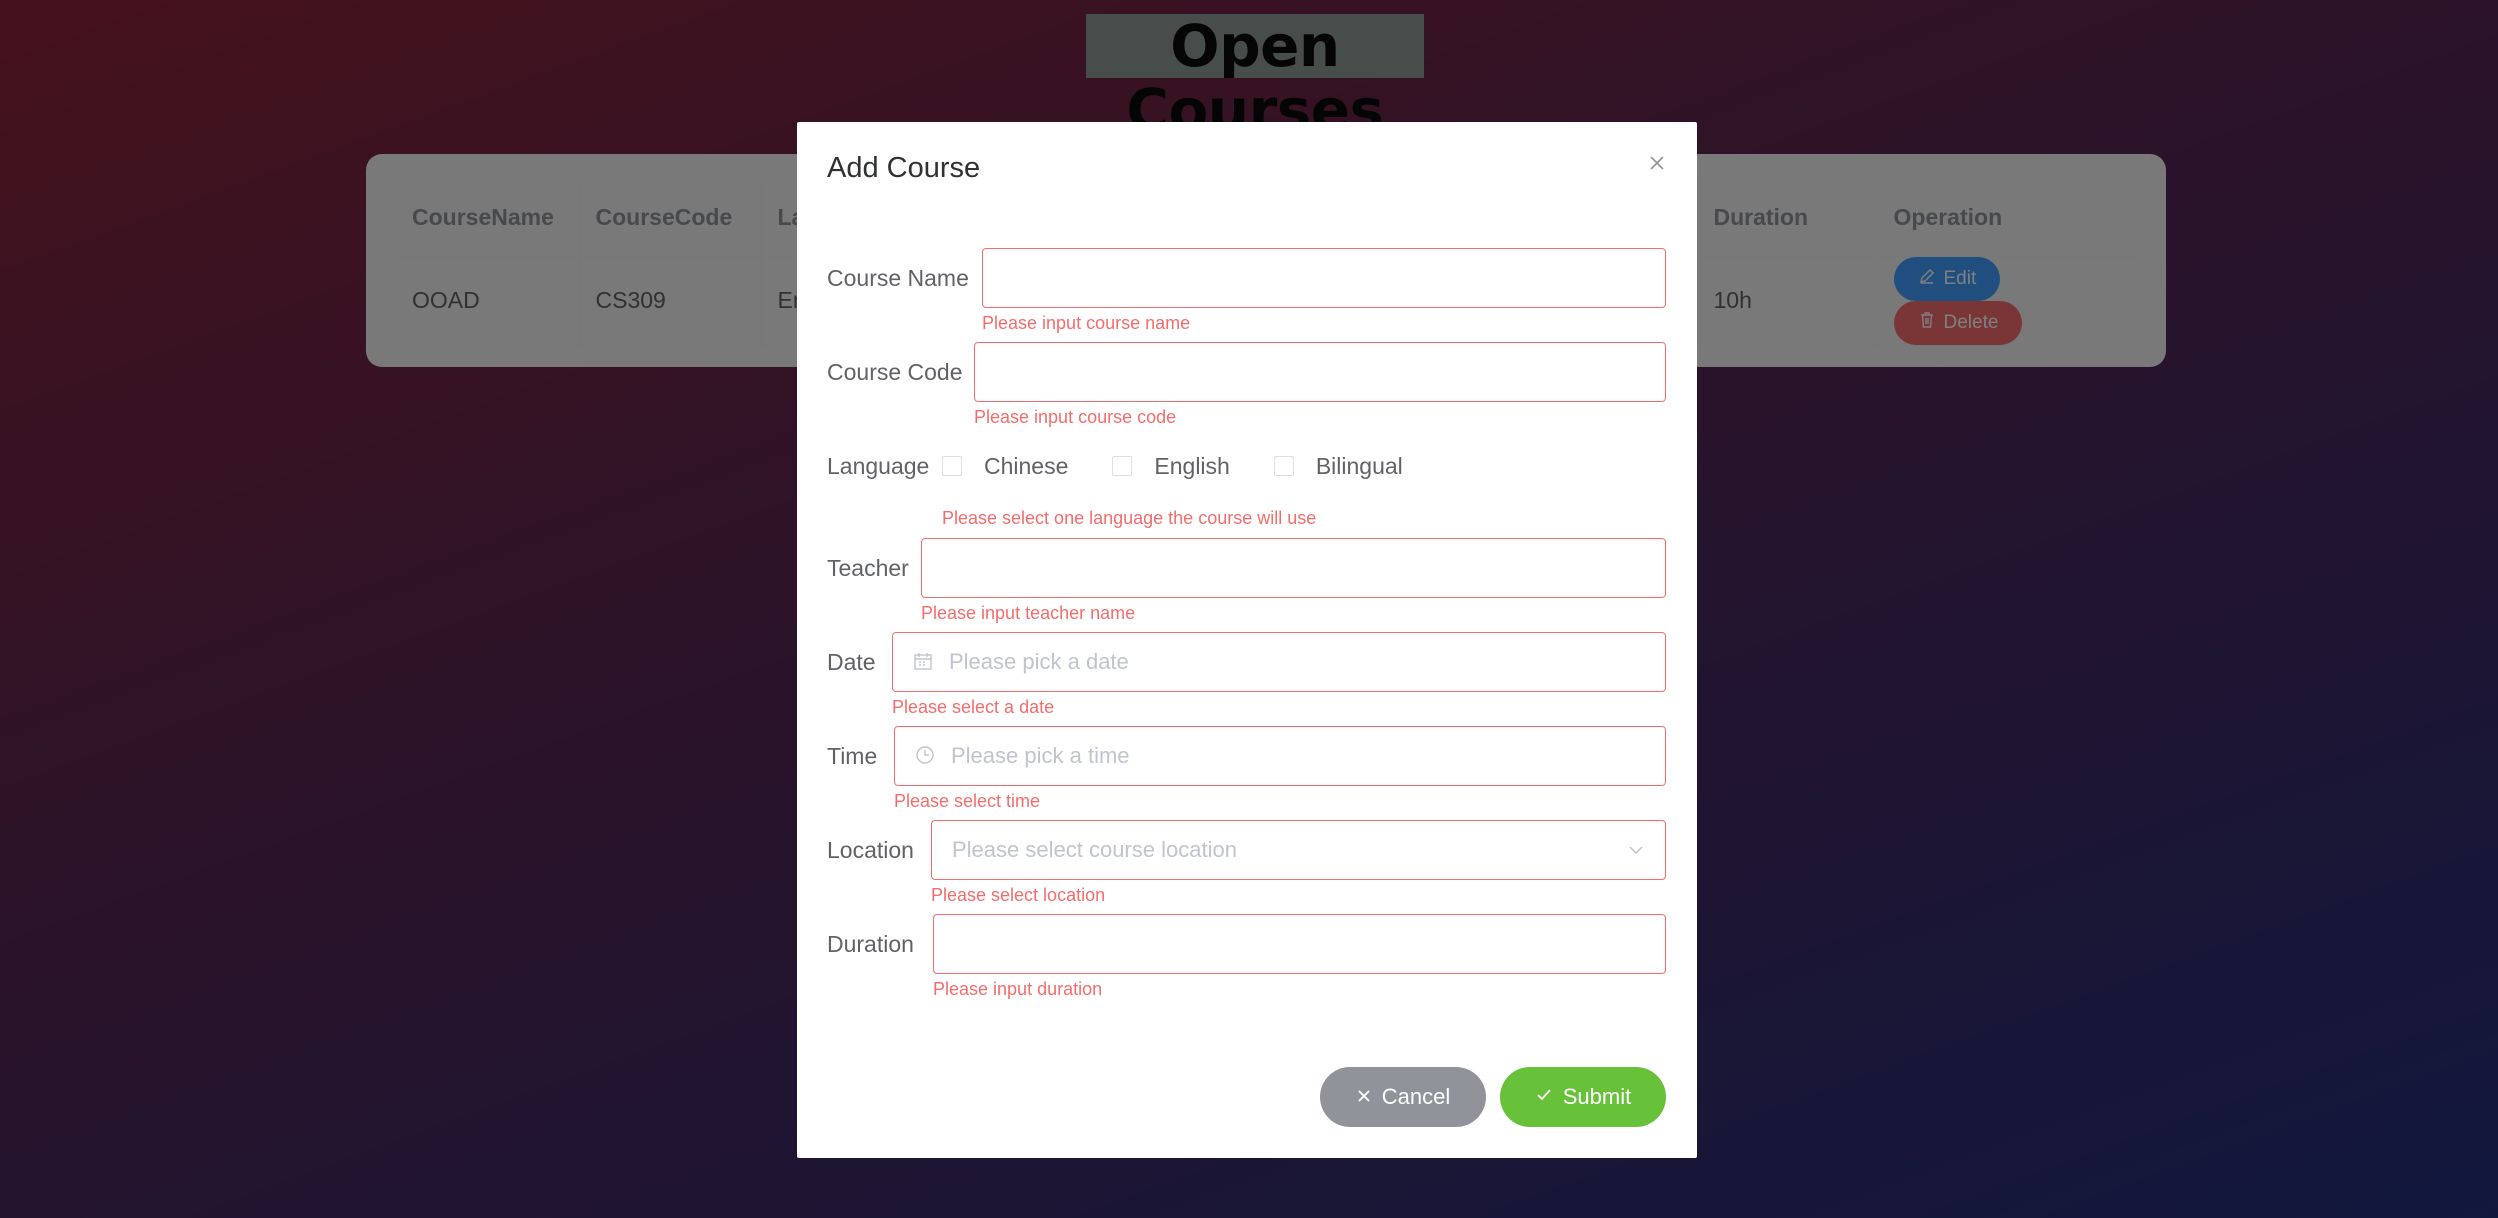 The height and width of the screenshot is (1218, 2498). What do you see at coordinates (1039, 661) in the screenshot?
I see `date-placeholder: Please pick a date` at bounding box center [1039, 661].